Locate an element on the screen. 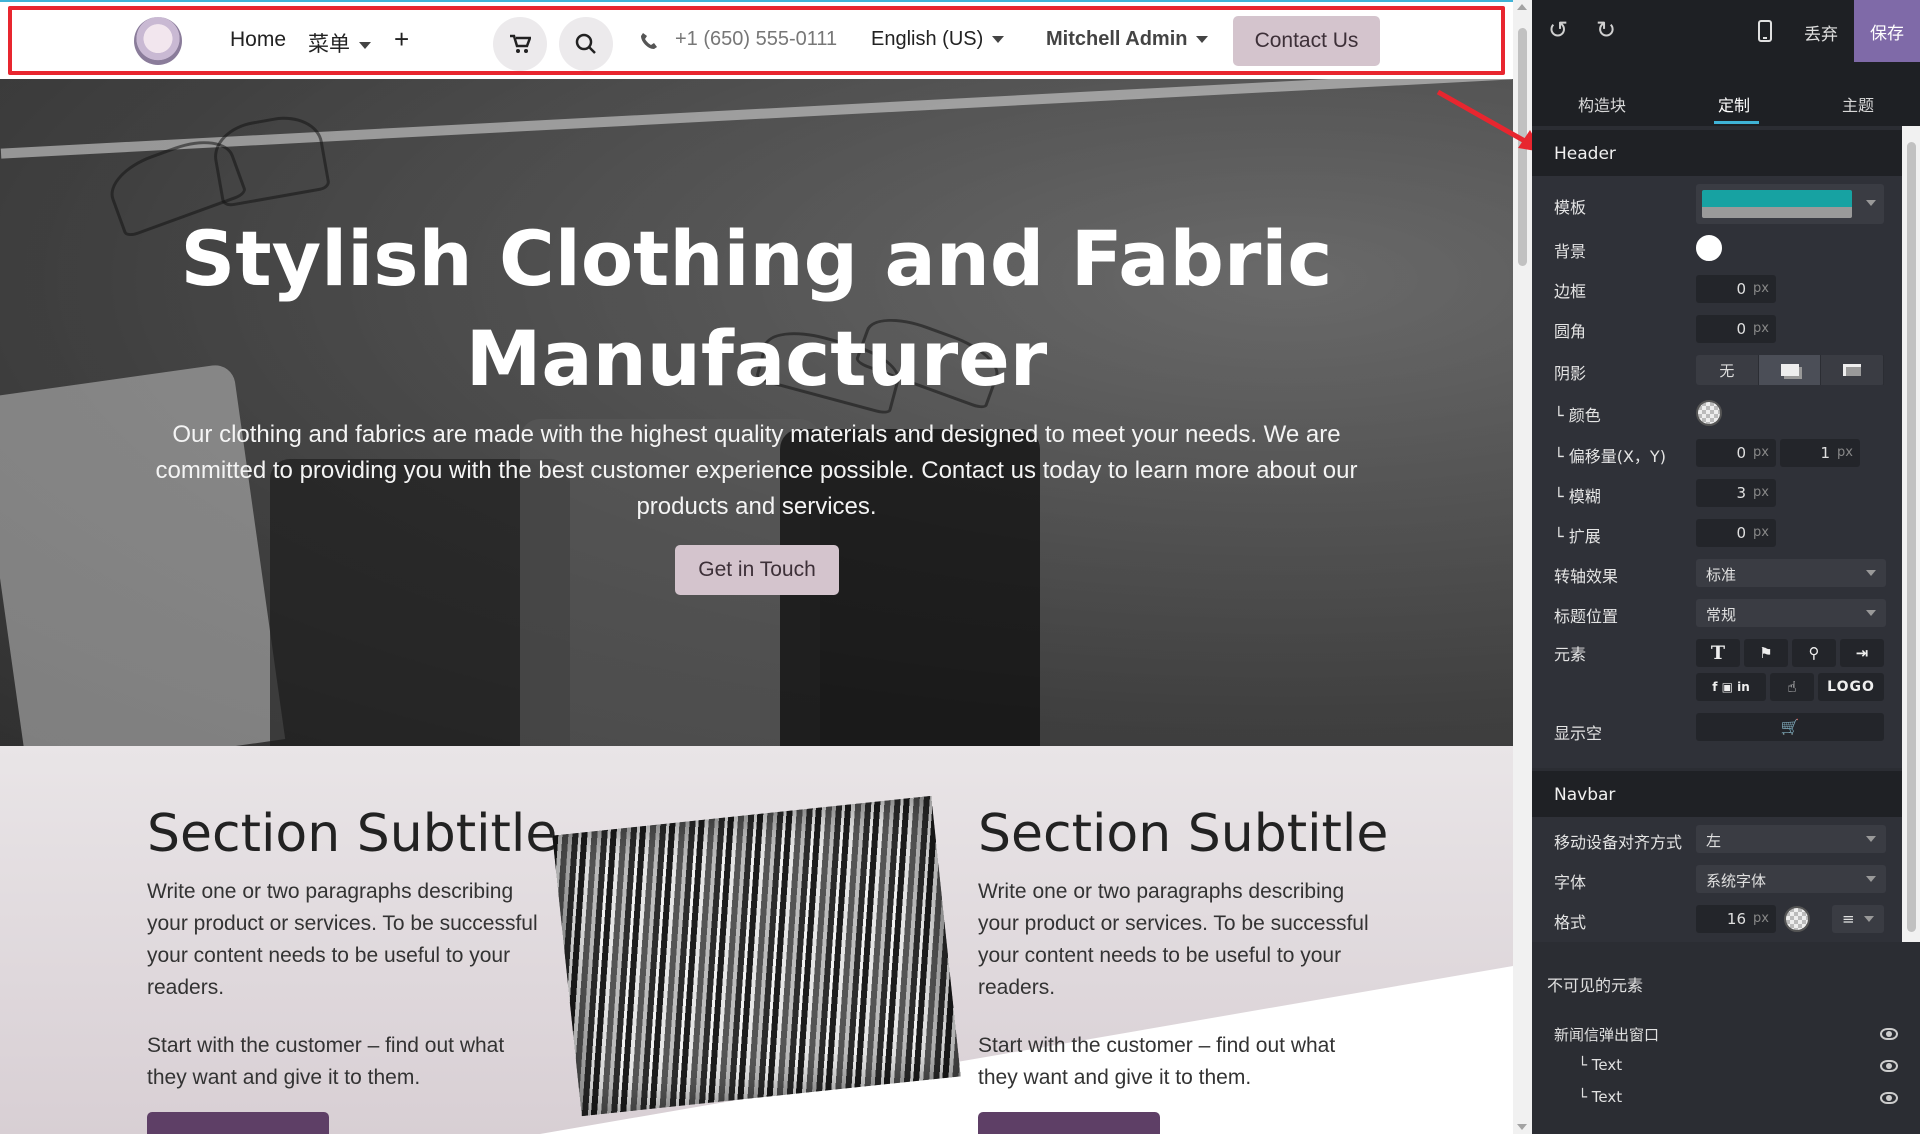 Image resolution: width=1920 pixels, height=1134 pixels. phone-link: +1 (650) 555-0111 is located at coordinates (756, 39).